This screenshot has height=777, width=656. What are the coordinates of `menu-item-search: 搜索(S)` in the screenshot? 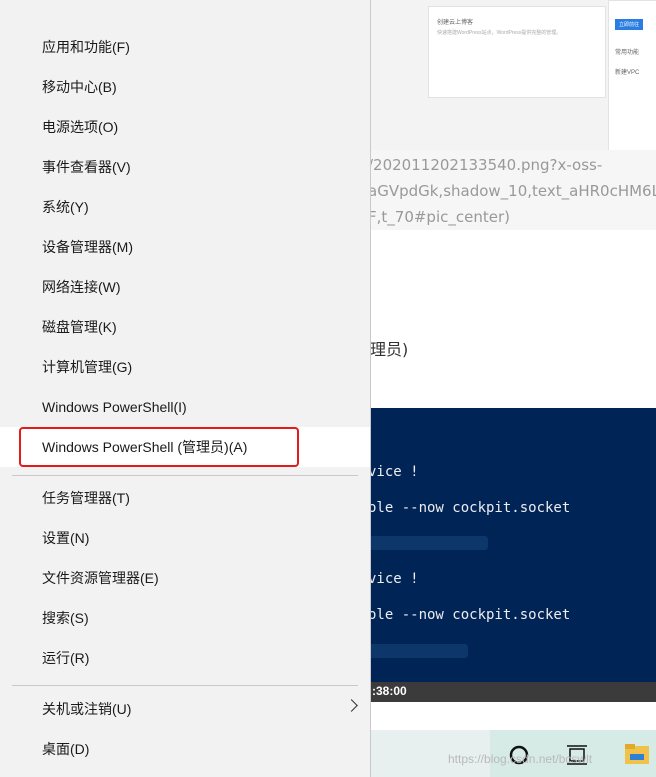 It's located at (185, 618).